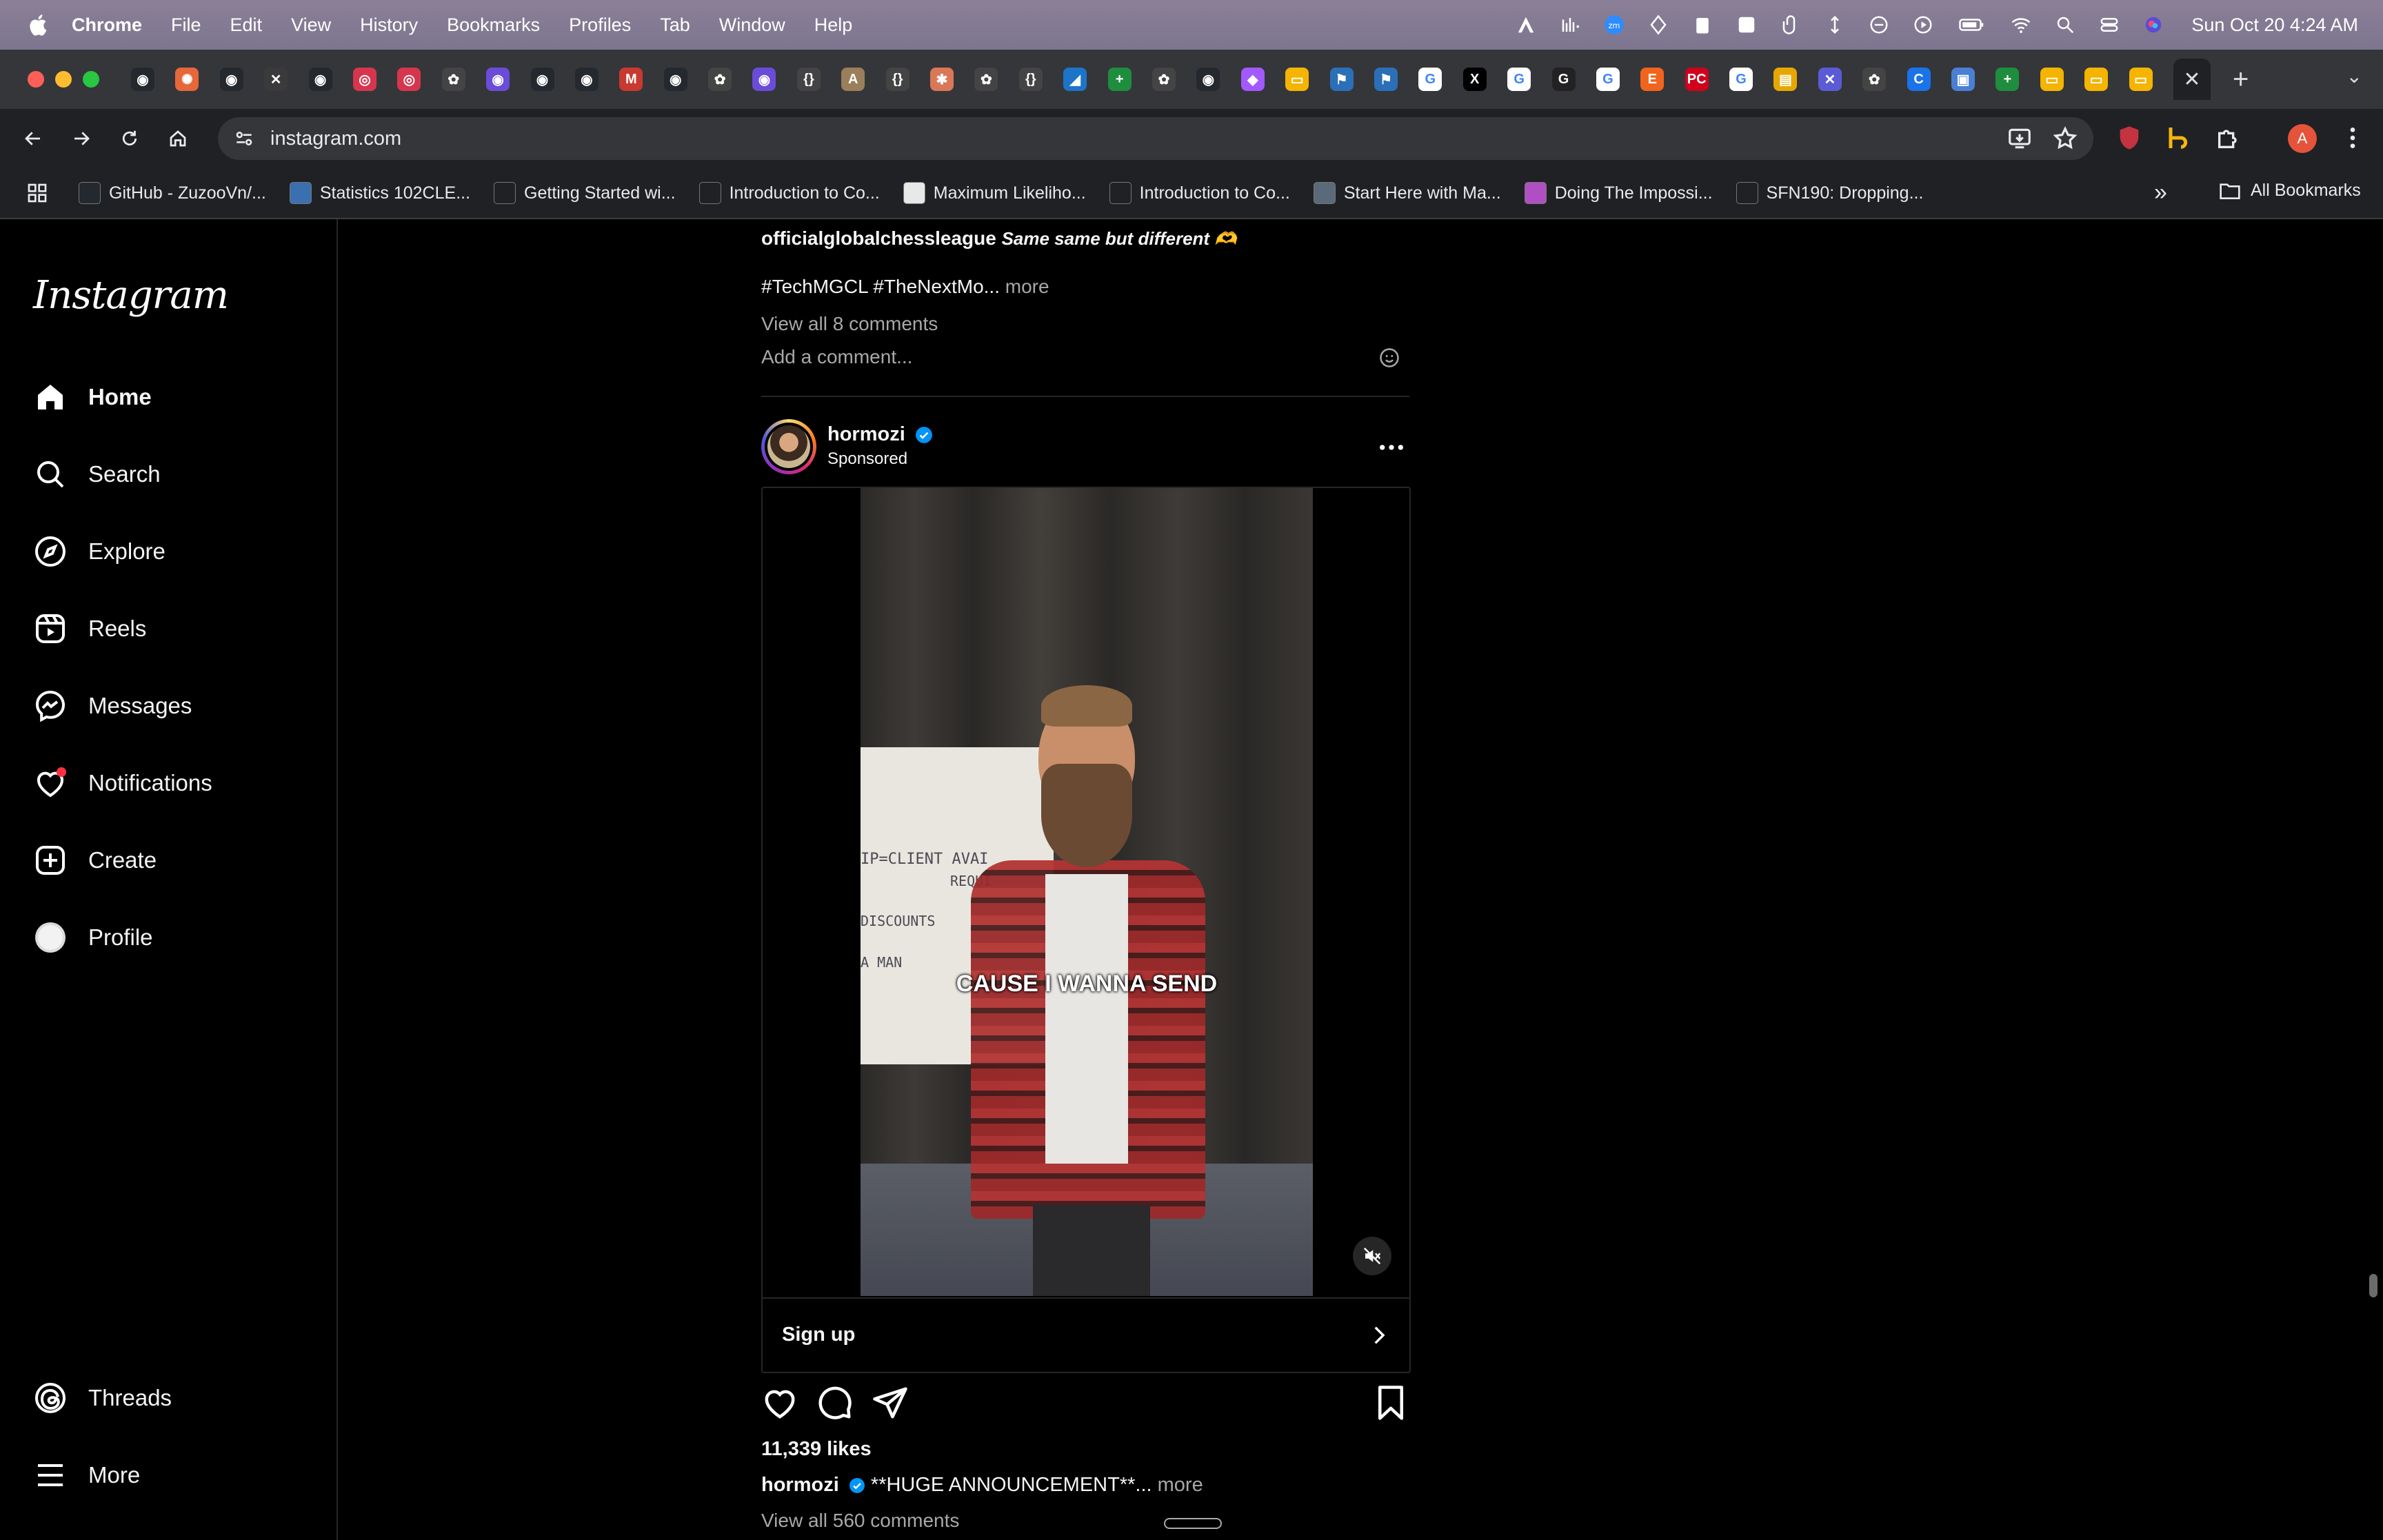 This screenshot has height=1540, width=2383. Describe the element at coordinates (178, 138) in the screenshot. I see `home-button` at that location.